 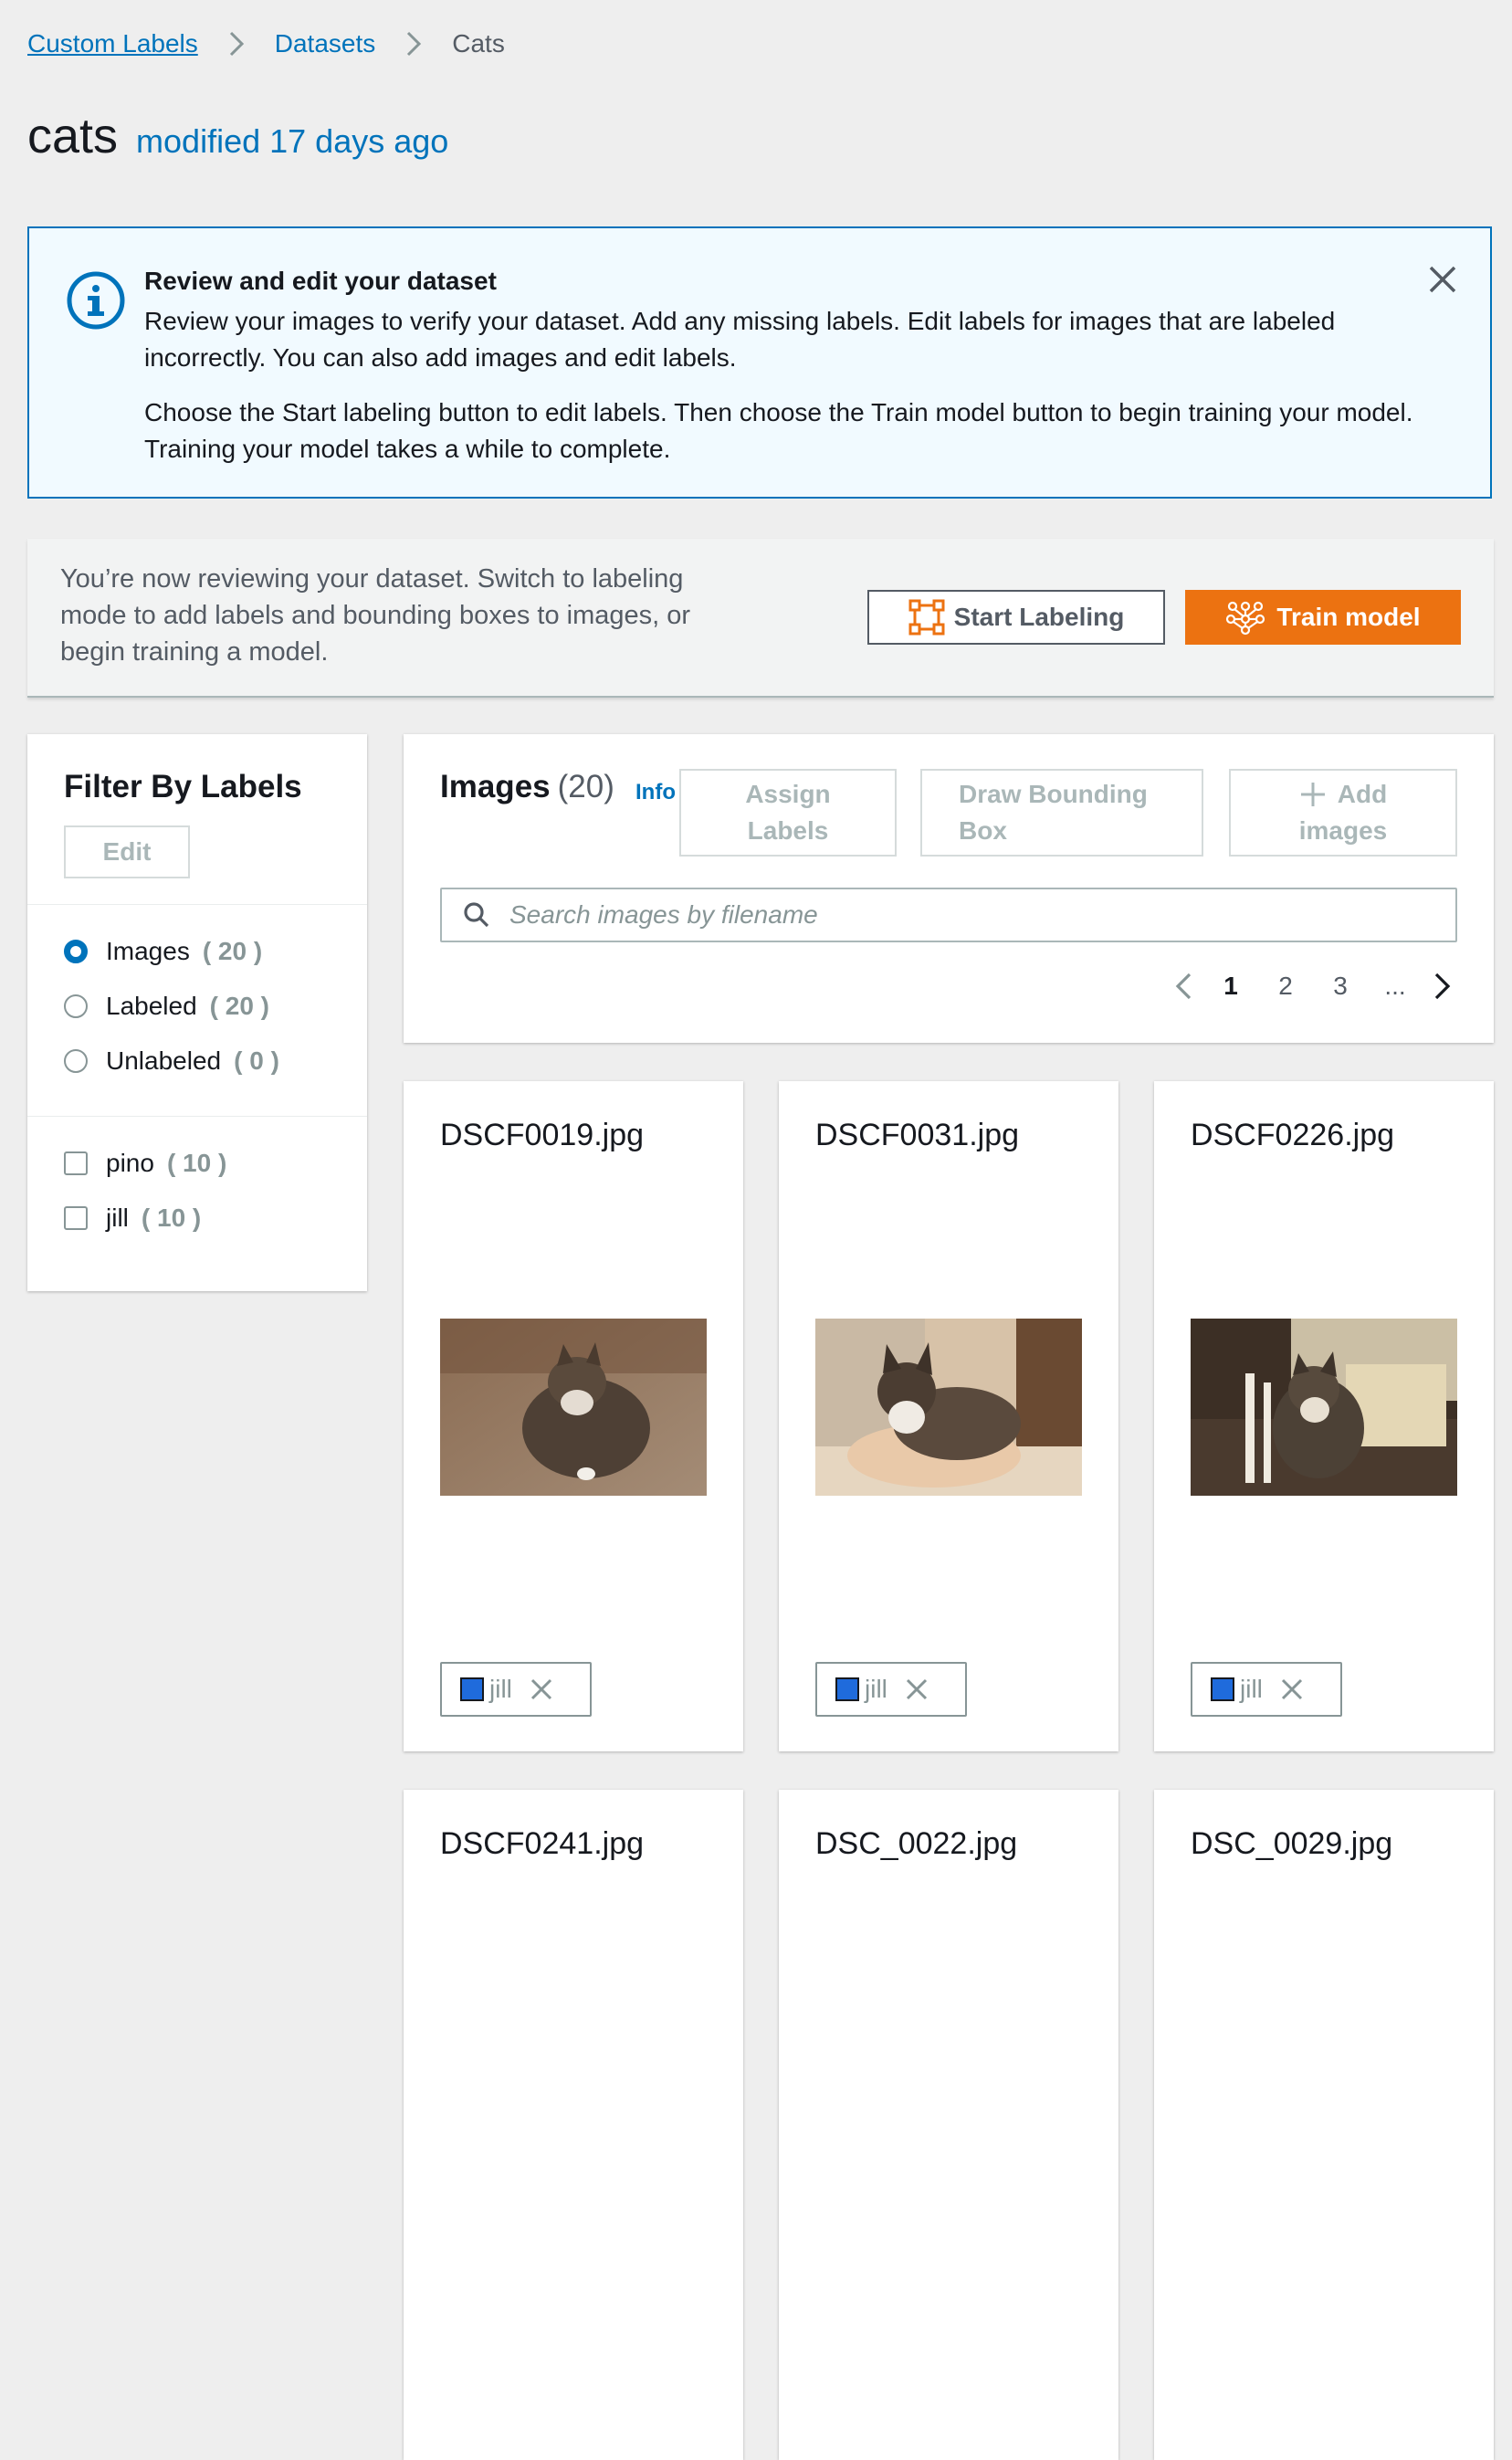 I want to click on plus-icon, so click(x=1313, y=794).